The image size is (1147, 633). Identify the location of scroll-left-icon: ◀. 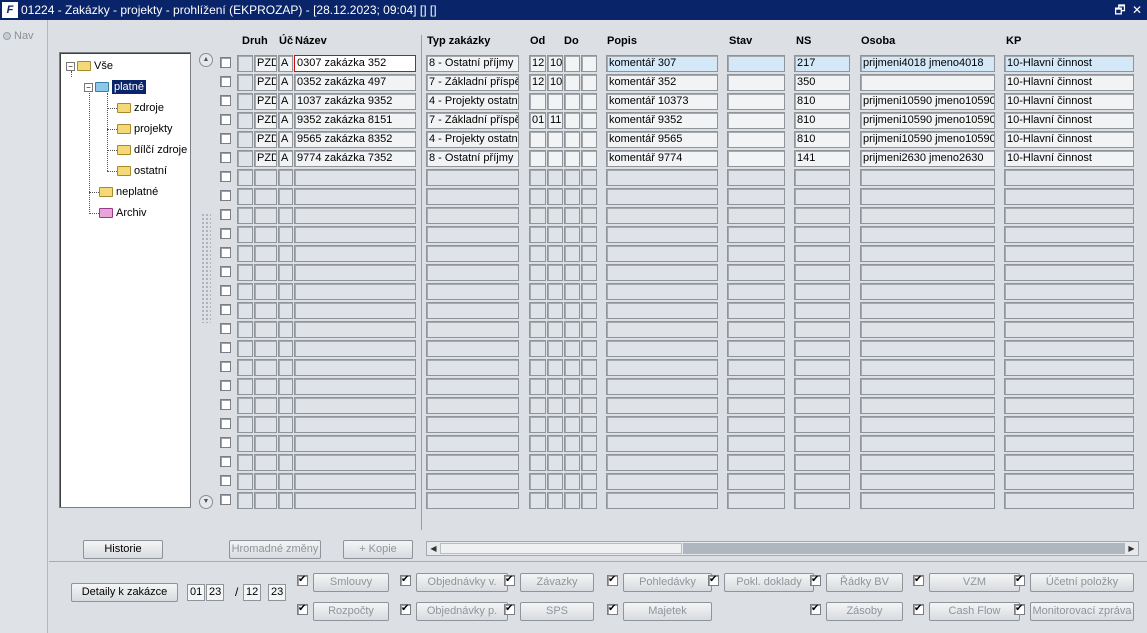
(433, 548).